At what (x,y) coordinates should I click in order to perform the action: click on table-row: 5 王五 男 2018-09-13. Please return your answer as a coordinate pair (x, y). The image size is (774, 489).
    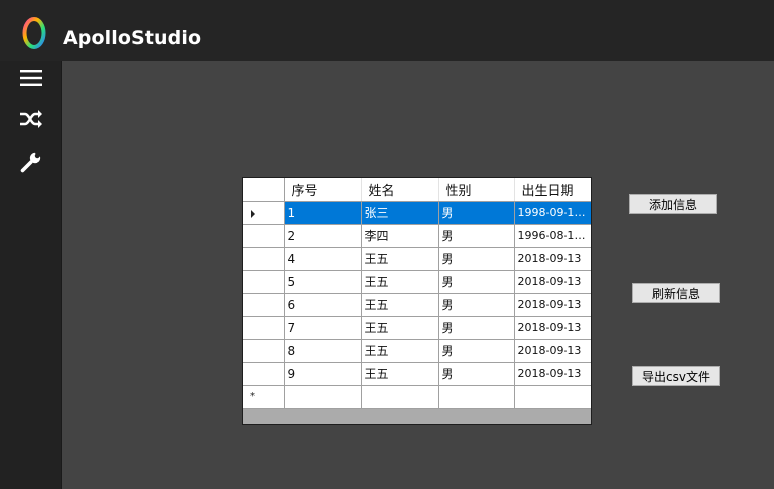
    Looking at the image, I should click on (417, 282).